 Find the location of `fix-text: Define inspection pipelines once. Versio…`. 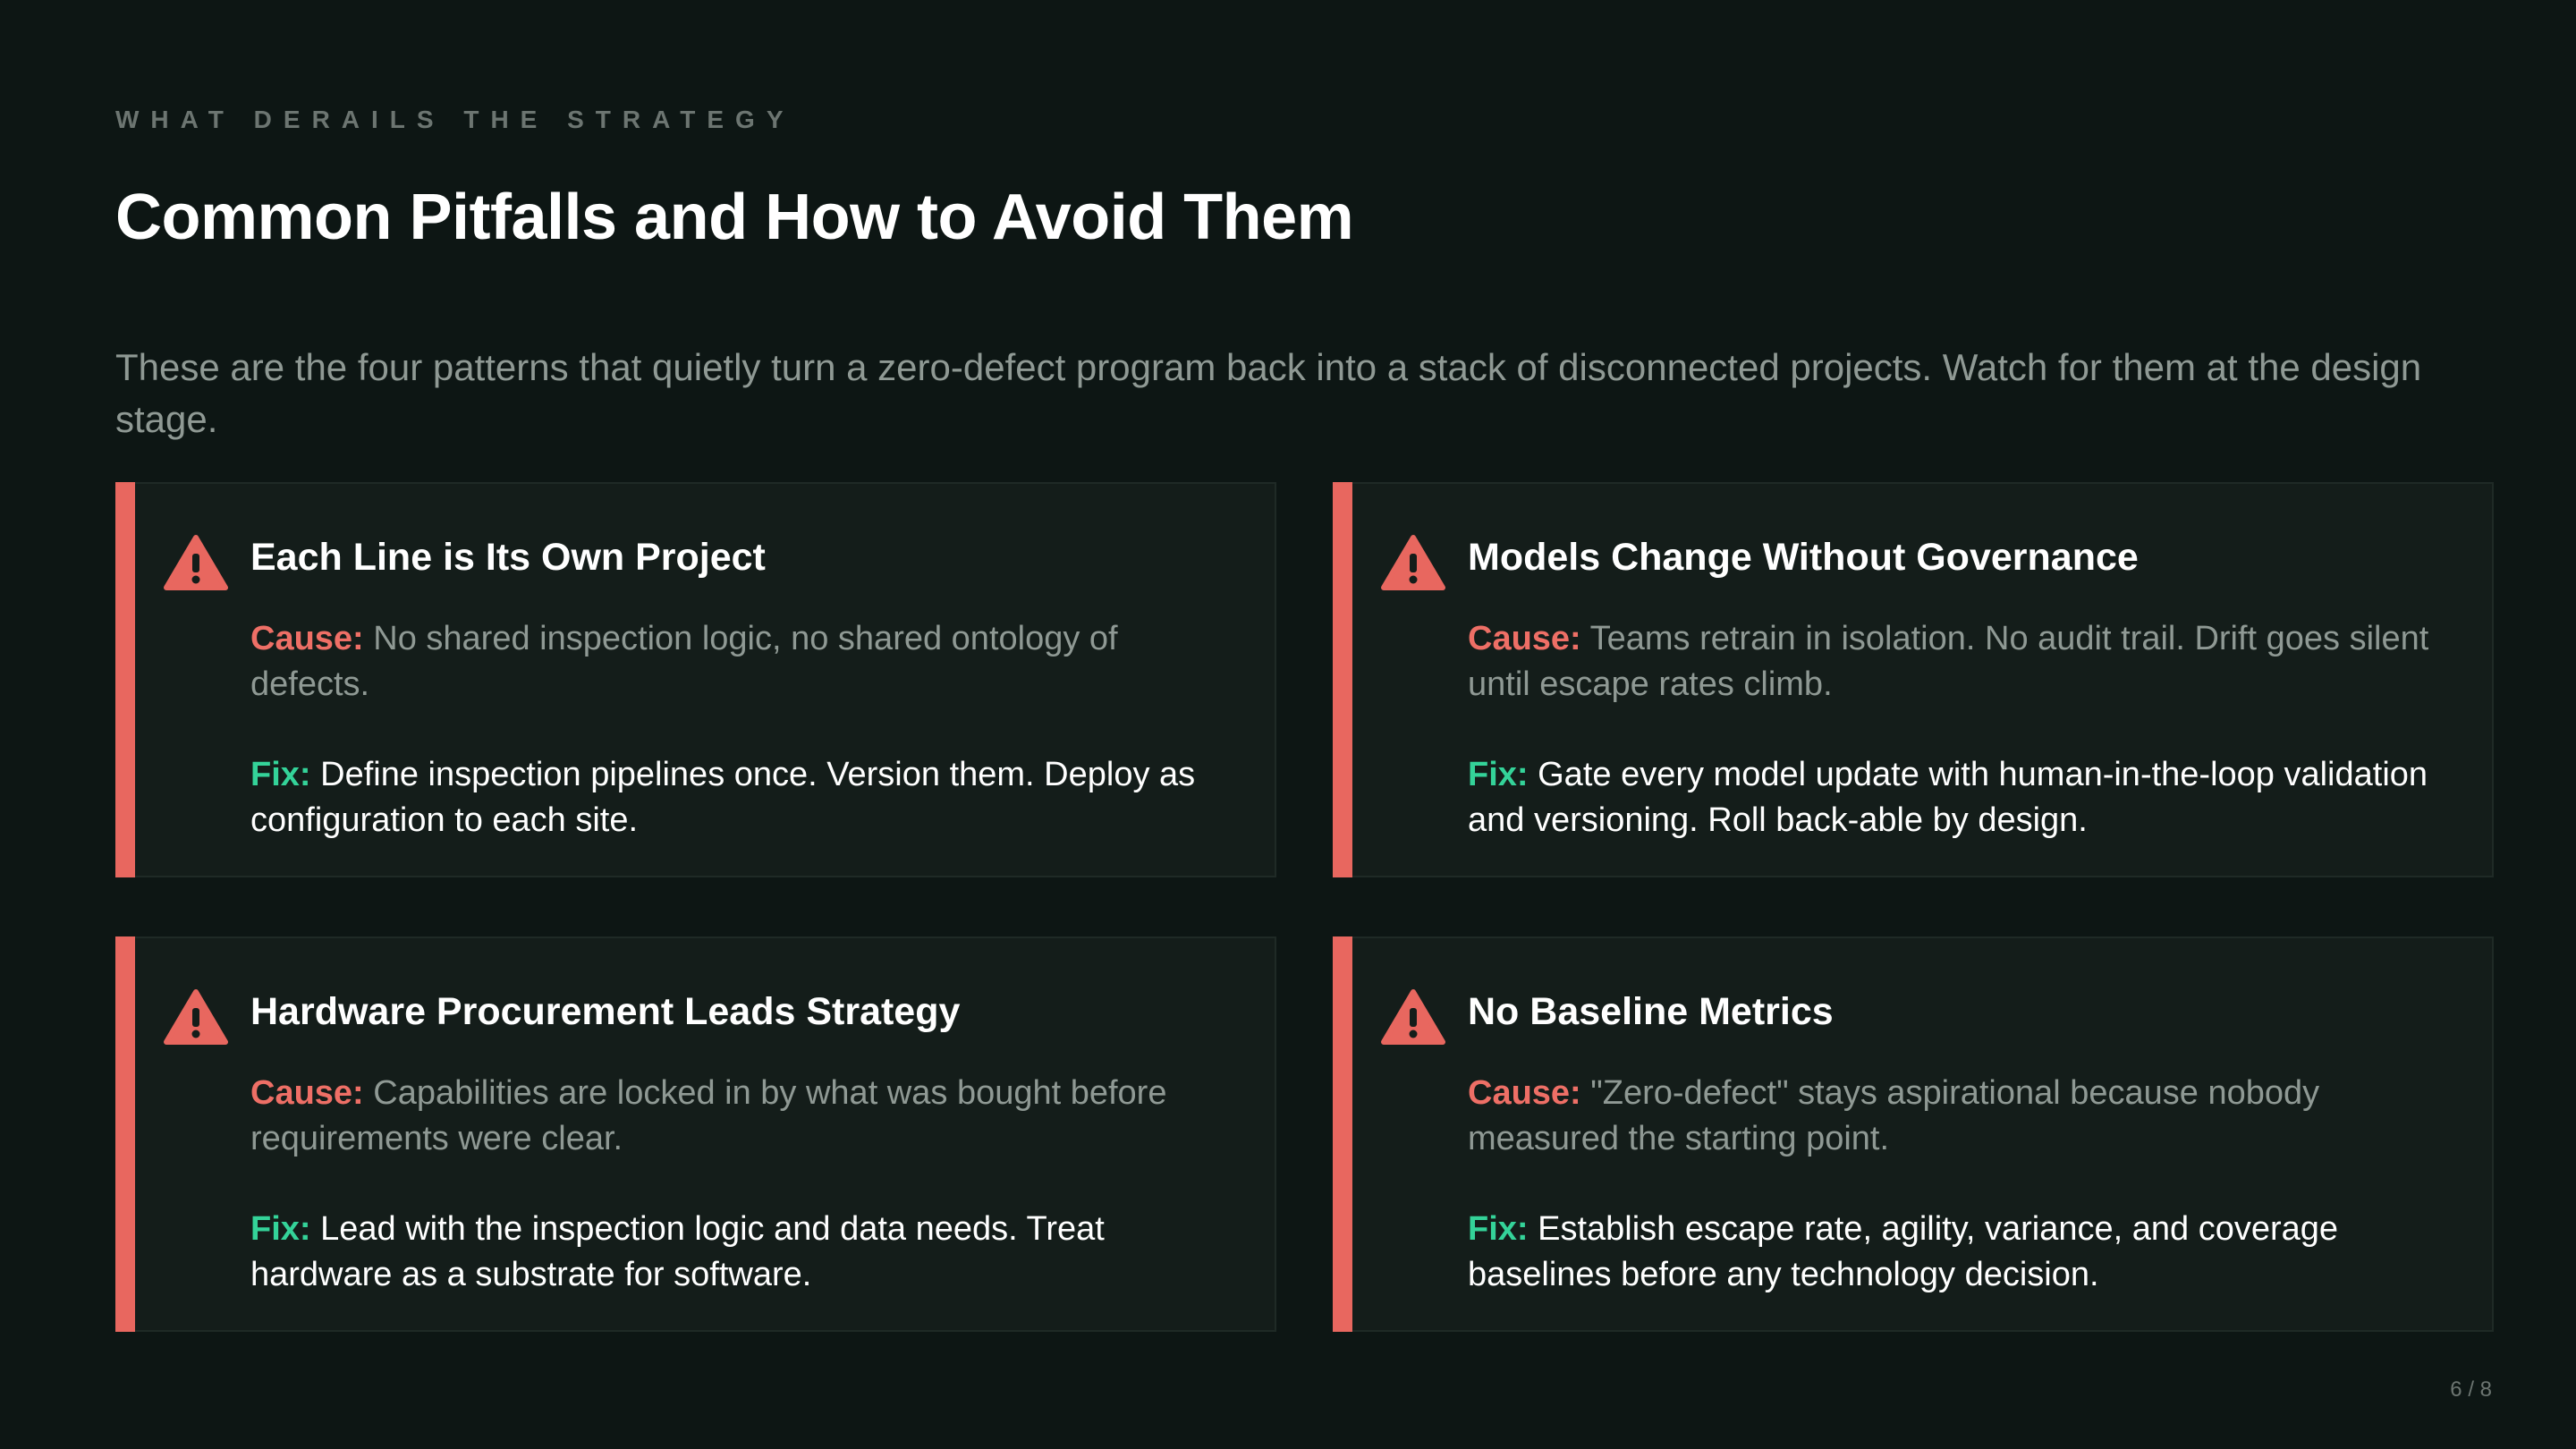

fix-text: Define inspection pipelines once. Versio… is located at coordinates (723, 797).